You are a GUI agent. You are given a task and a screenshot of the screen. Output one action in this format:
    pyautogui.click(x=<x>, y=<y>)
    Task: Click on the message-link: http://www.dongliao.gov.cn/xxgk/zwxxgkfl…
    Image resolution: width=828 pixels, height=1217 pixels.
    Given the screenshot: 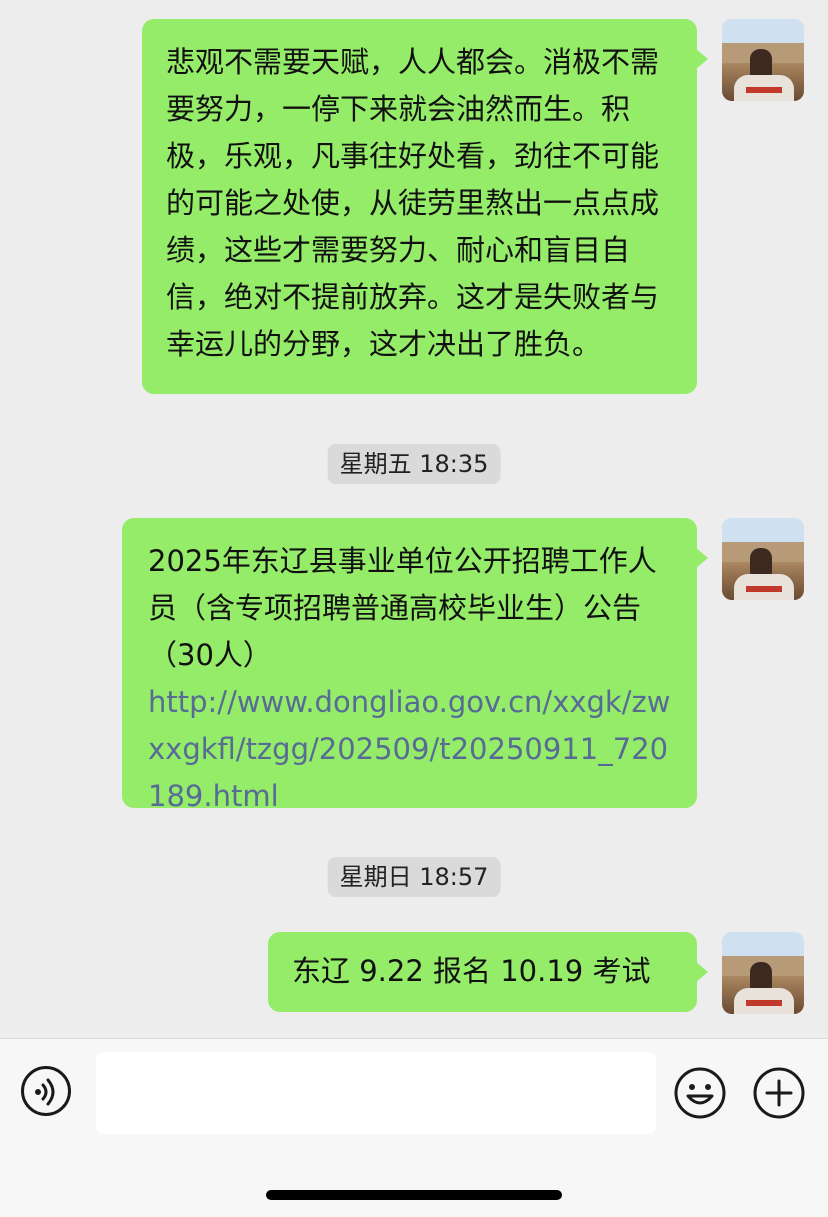 What is the action you would take?
    pyautogui.click(x=409, y=749)
    